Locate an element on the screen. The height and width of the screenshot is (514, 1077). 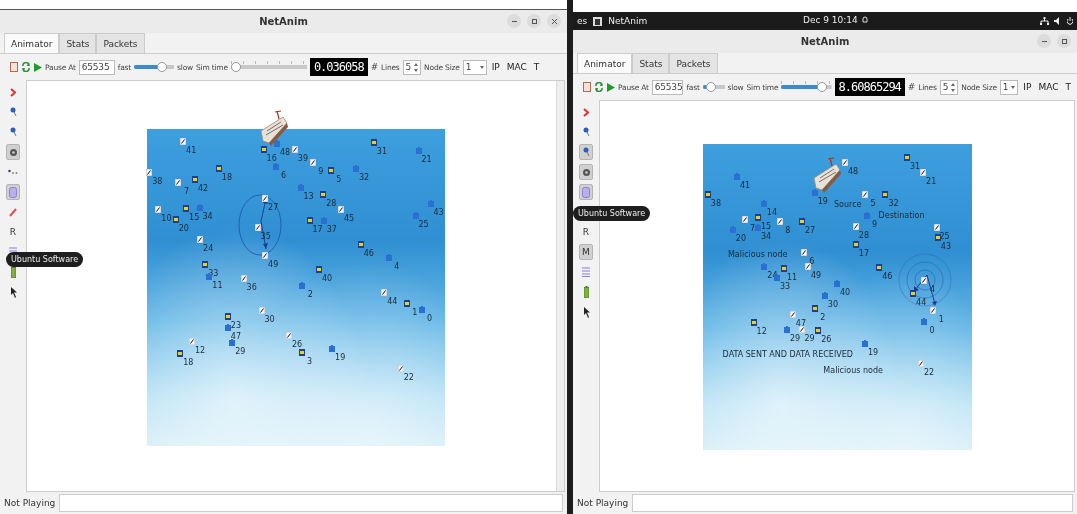
annotation-text: Destination is located at coordinates (901, 215).